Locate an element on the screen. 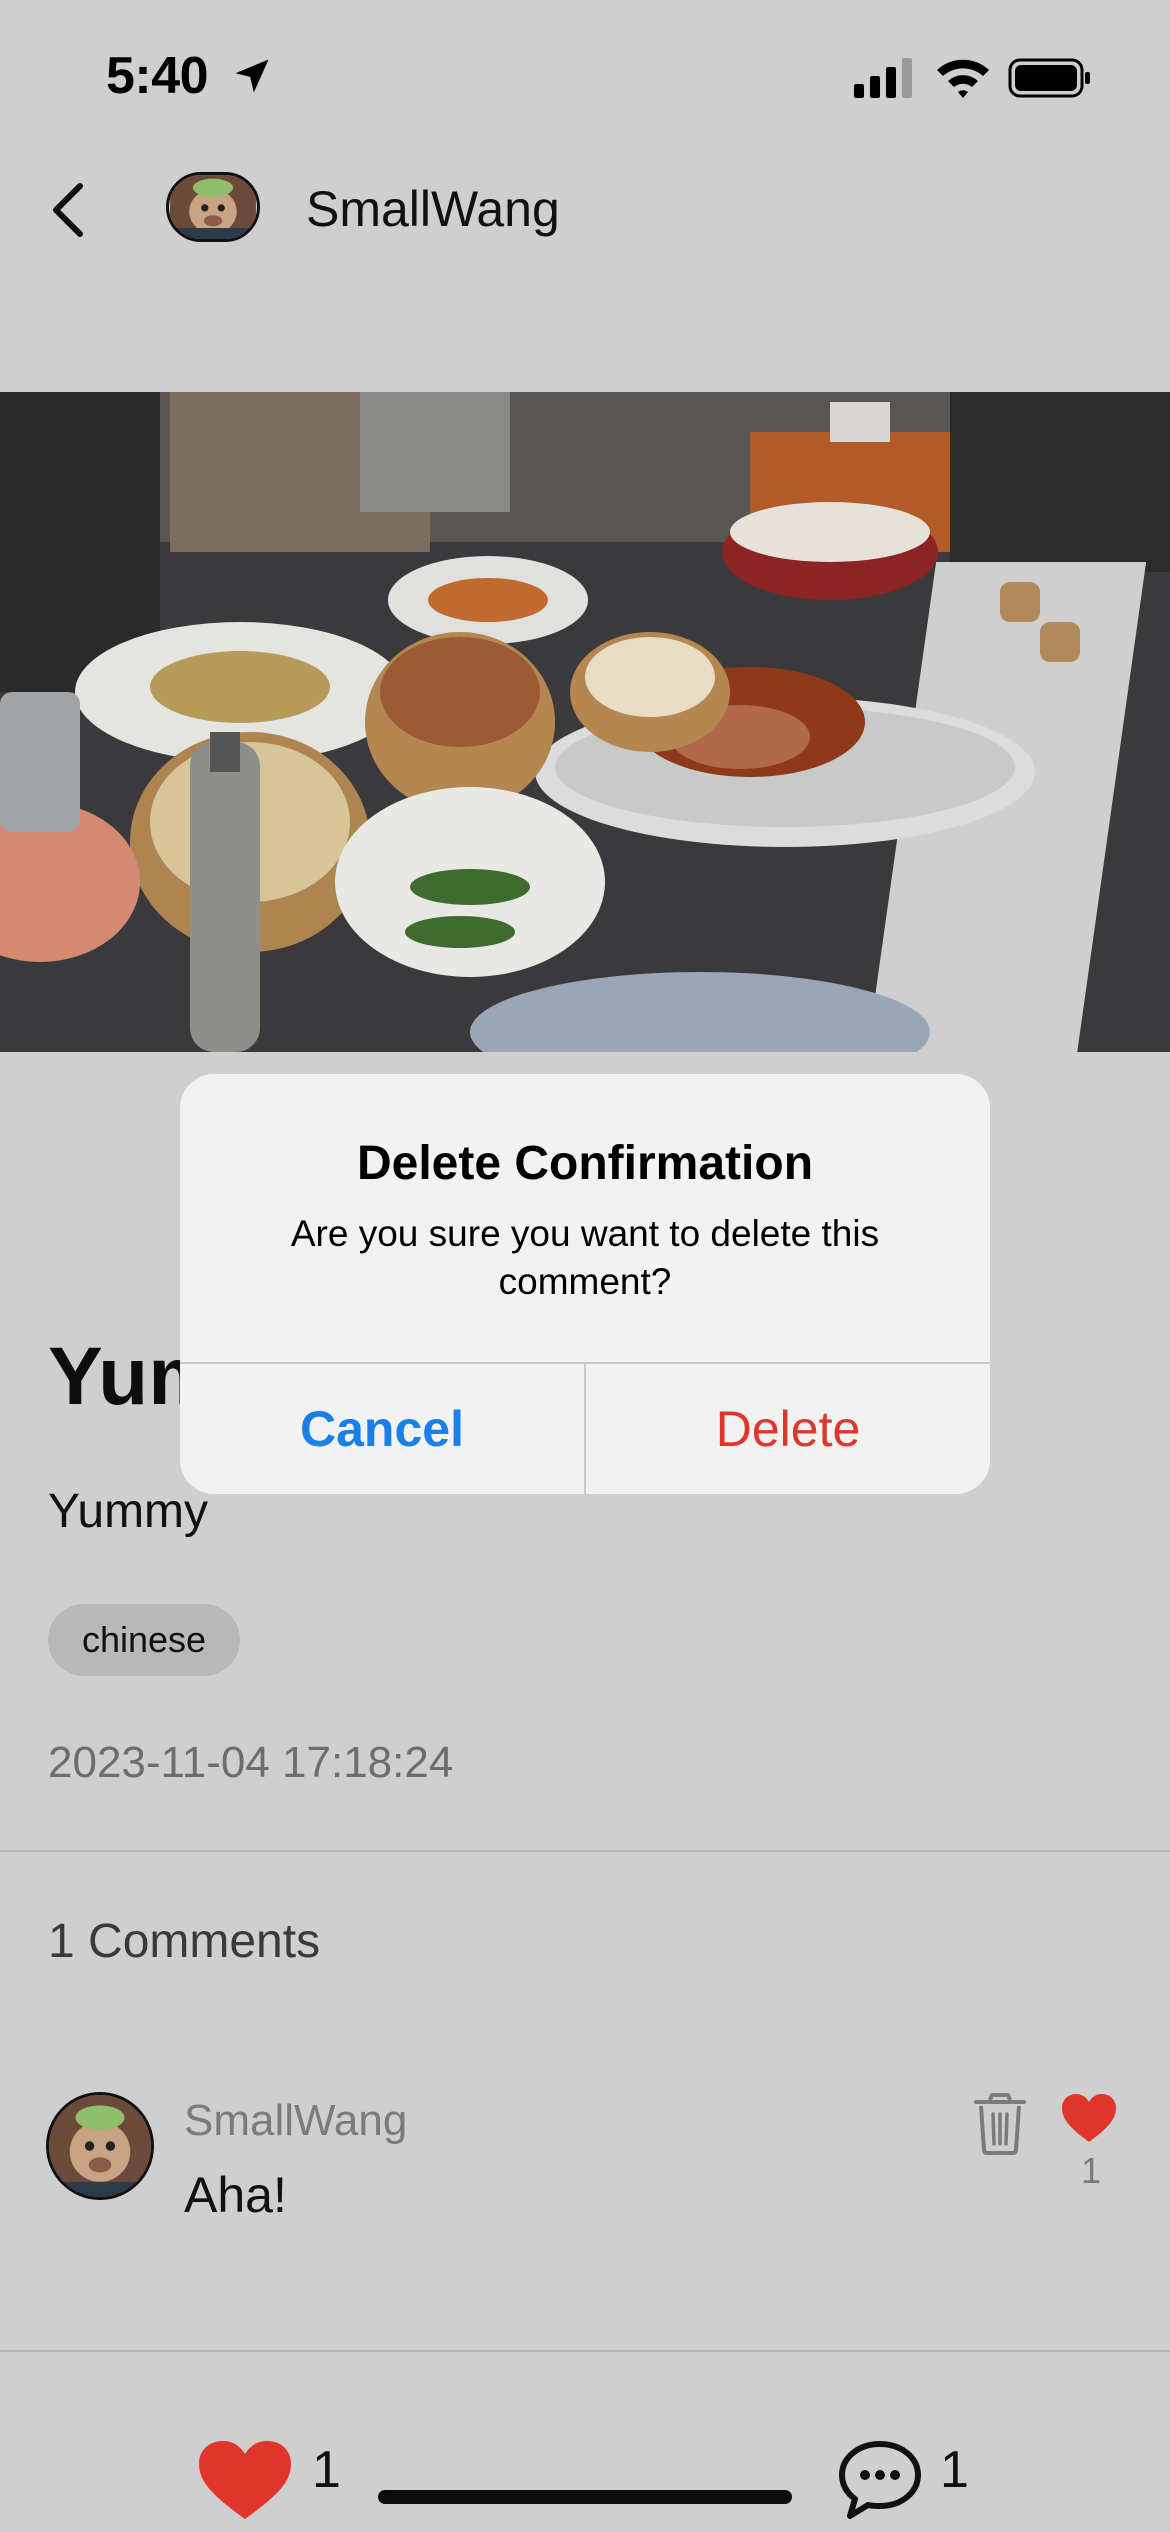 The height and width of the screenshot is (2532, 1170). location-arrow-icon is located at coordinates (252, 76).